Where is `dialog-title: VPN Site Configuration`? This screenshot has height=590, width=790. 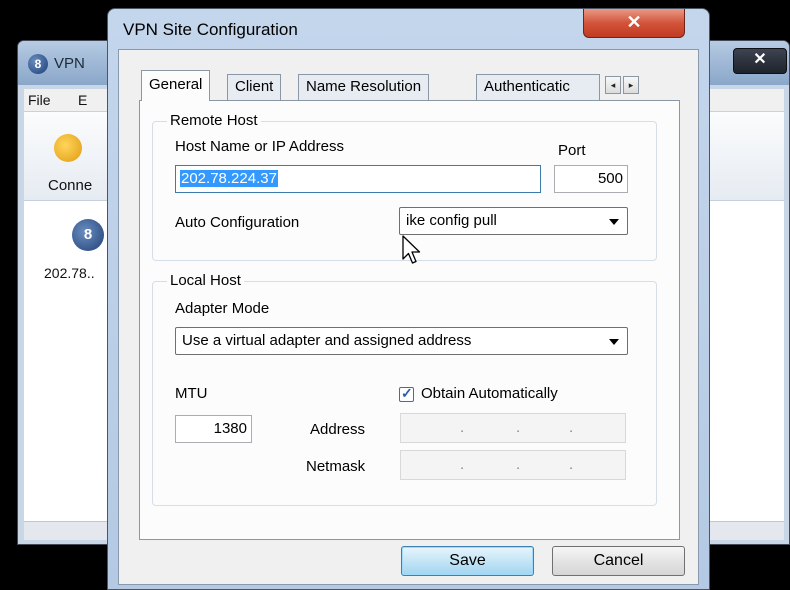 dialog-title: VPN Site Configuration is located at coordinates (210, 29).